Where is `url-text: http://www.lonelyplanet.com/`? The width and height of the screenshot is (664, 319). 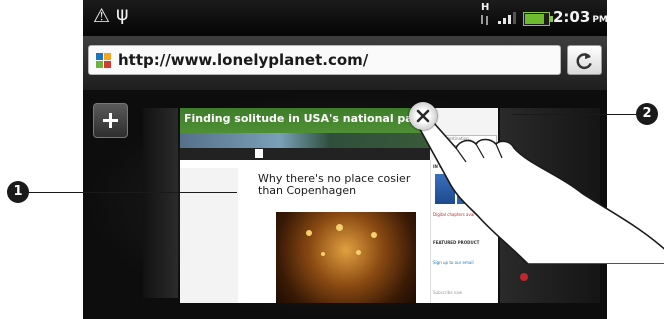
url-text: http://www.lonelyplanet.com/ is located at coordinates (243, 60).